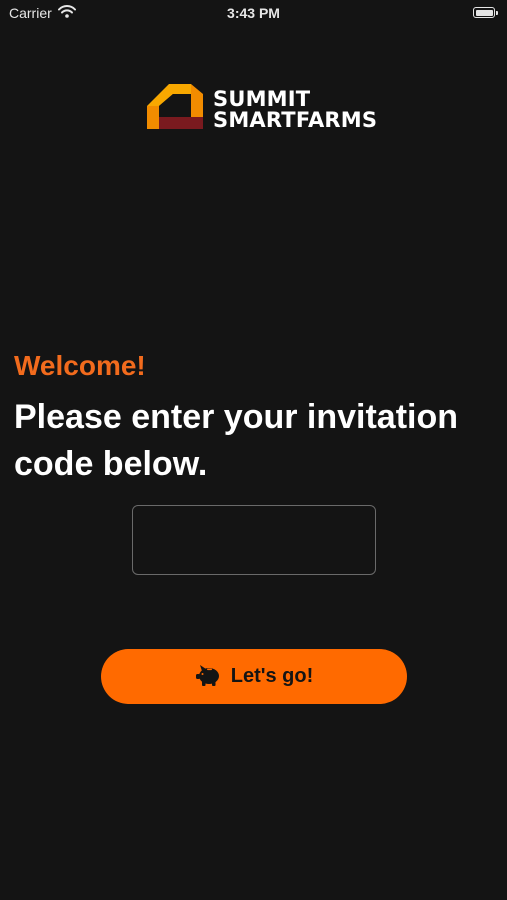 This screenshot has width=507, height=900. Describe the element at coordinates (175, 109) in the screenshot. I see `summit-logo-icon` at that location.